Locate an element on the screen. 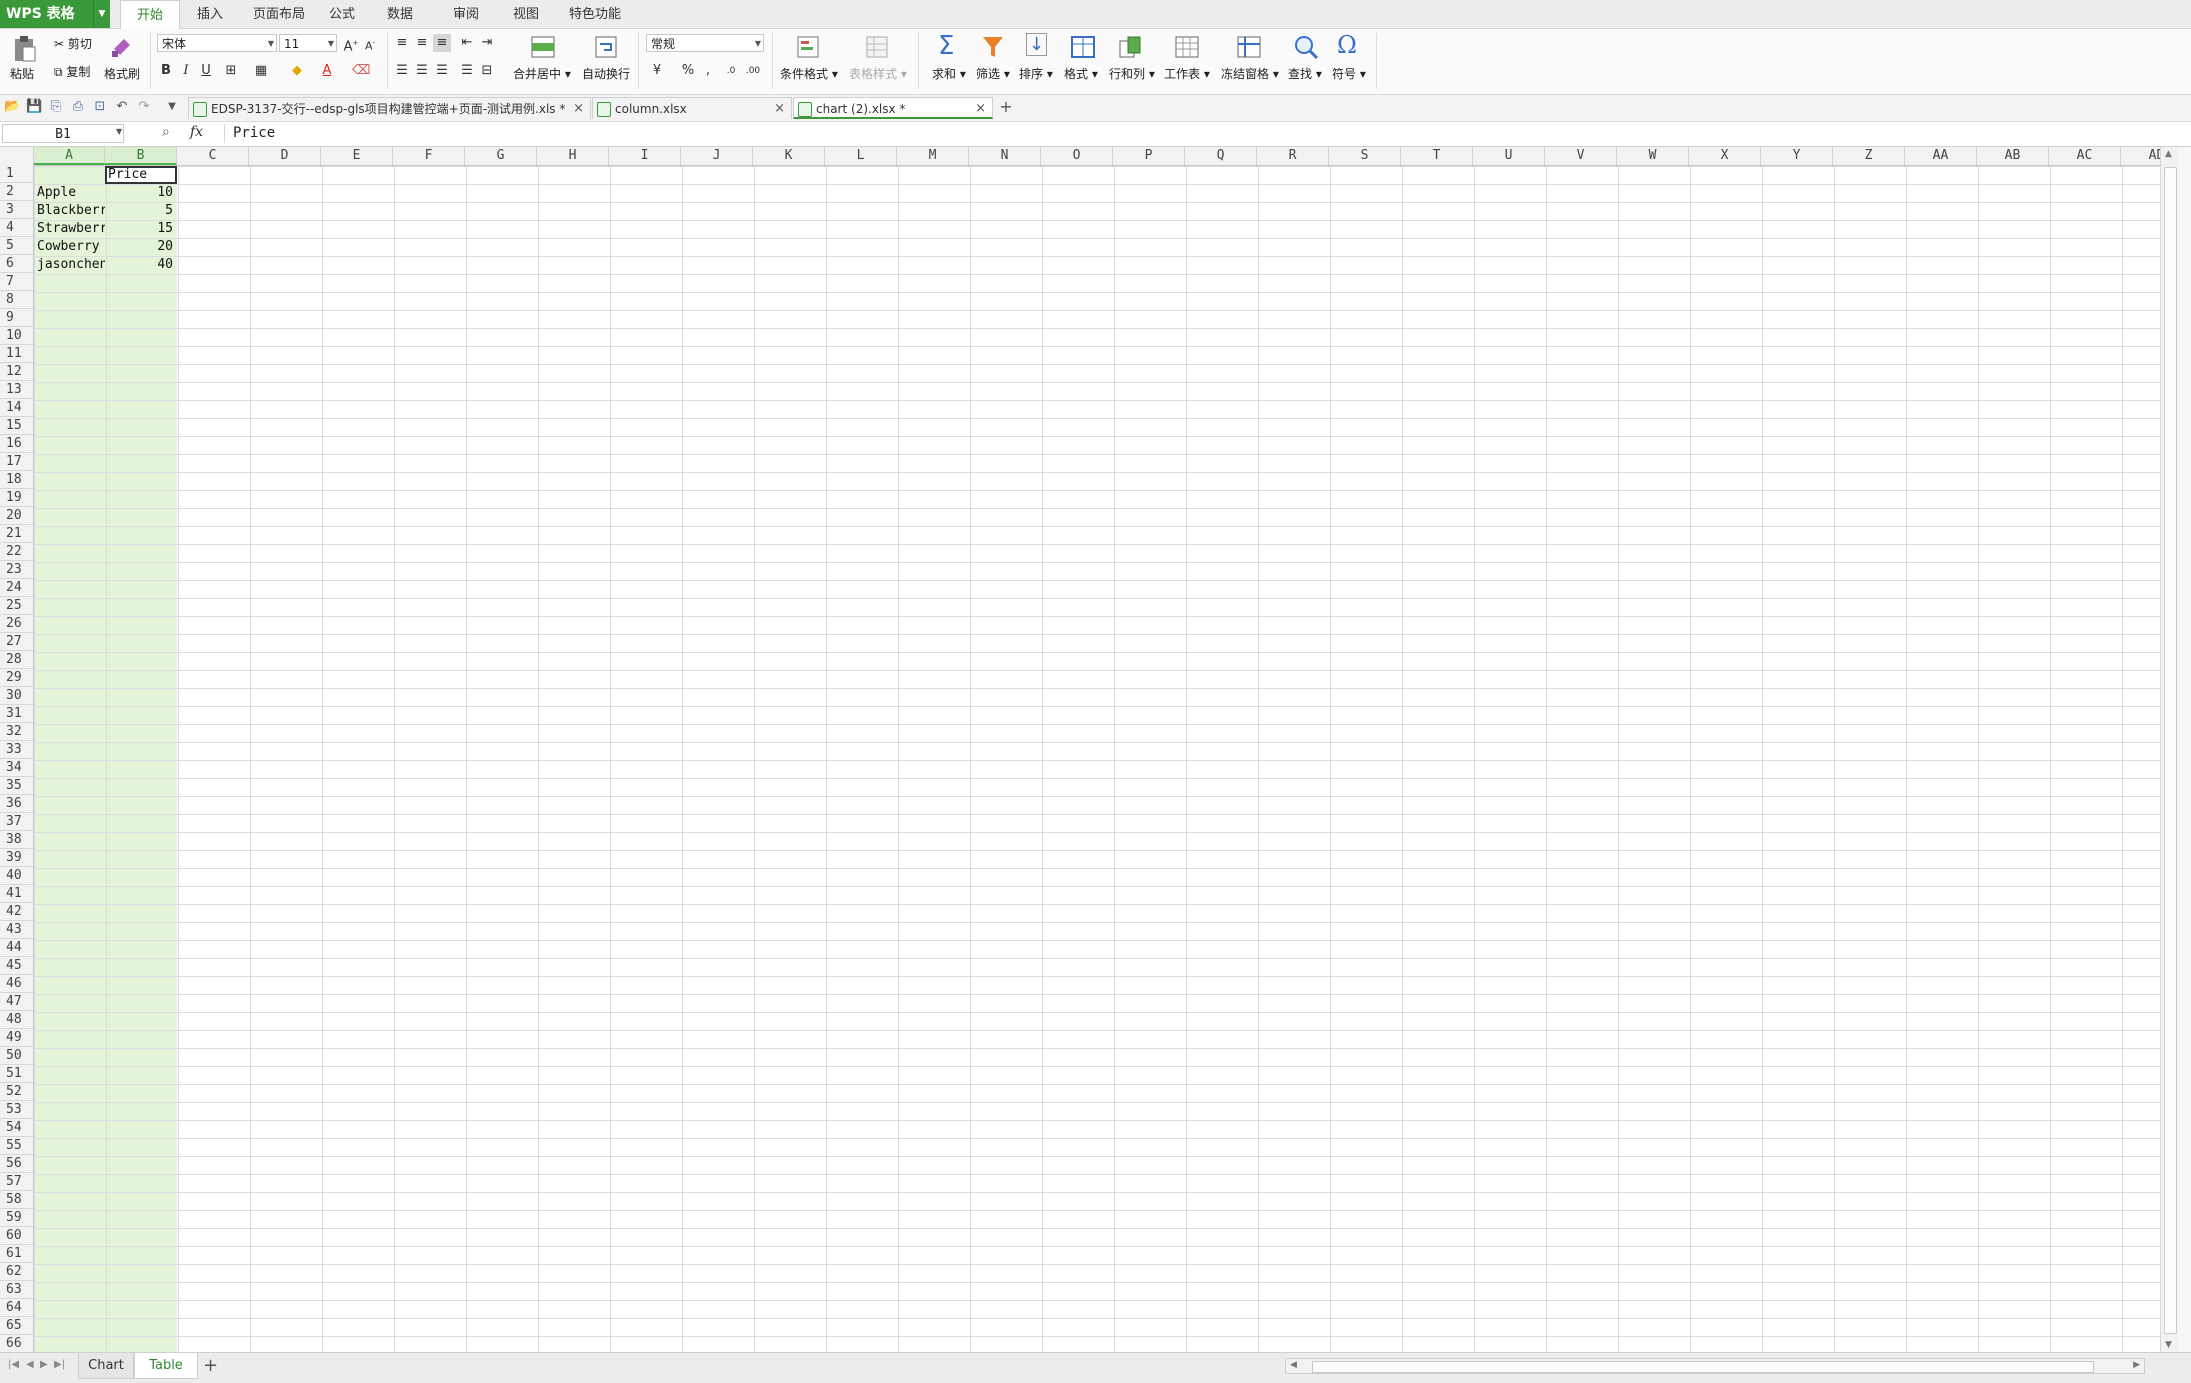 Image resolution: width=2191 pixels, height=1383 pixels. row-header: 25 is located at coordinates (16, 606).